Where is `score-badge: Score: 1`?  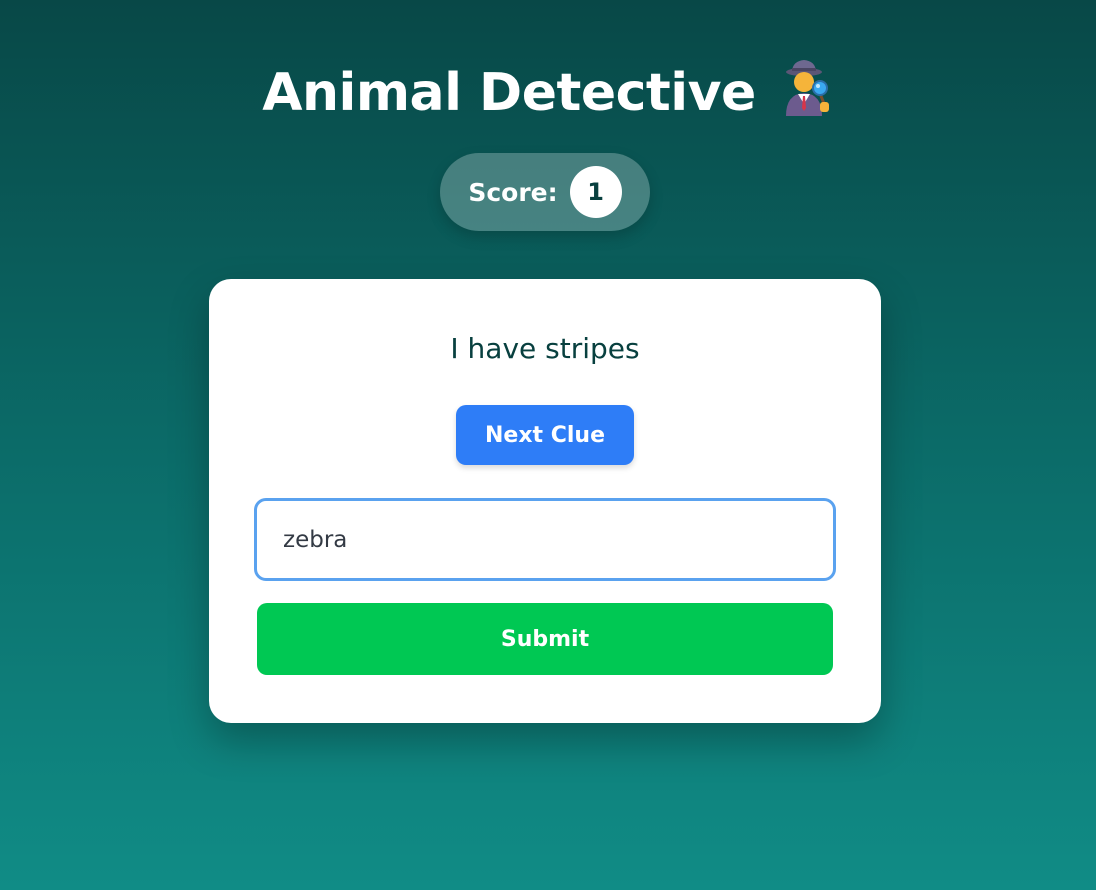 score-badge: Score: 1 is located at coordinates (545, 192).